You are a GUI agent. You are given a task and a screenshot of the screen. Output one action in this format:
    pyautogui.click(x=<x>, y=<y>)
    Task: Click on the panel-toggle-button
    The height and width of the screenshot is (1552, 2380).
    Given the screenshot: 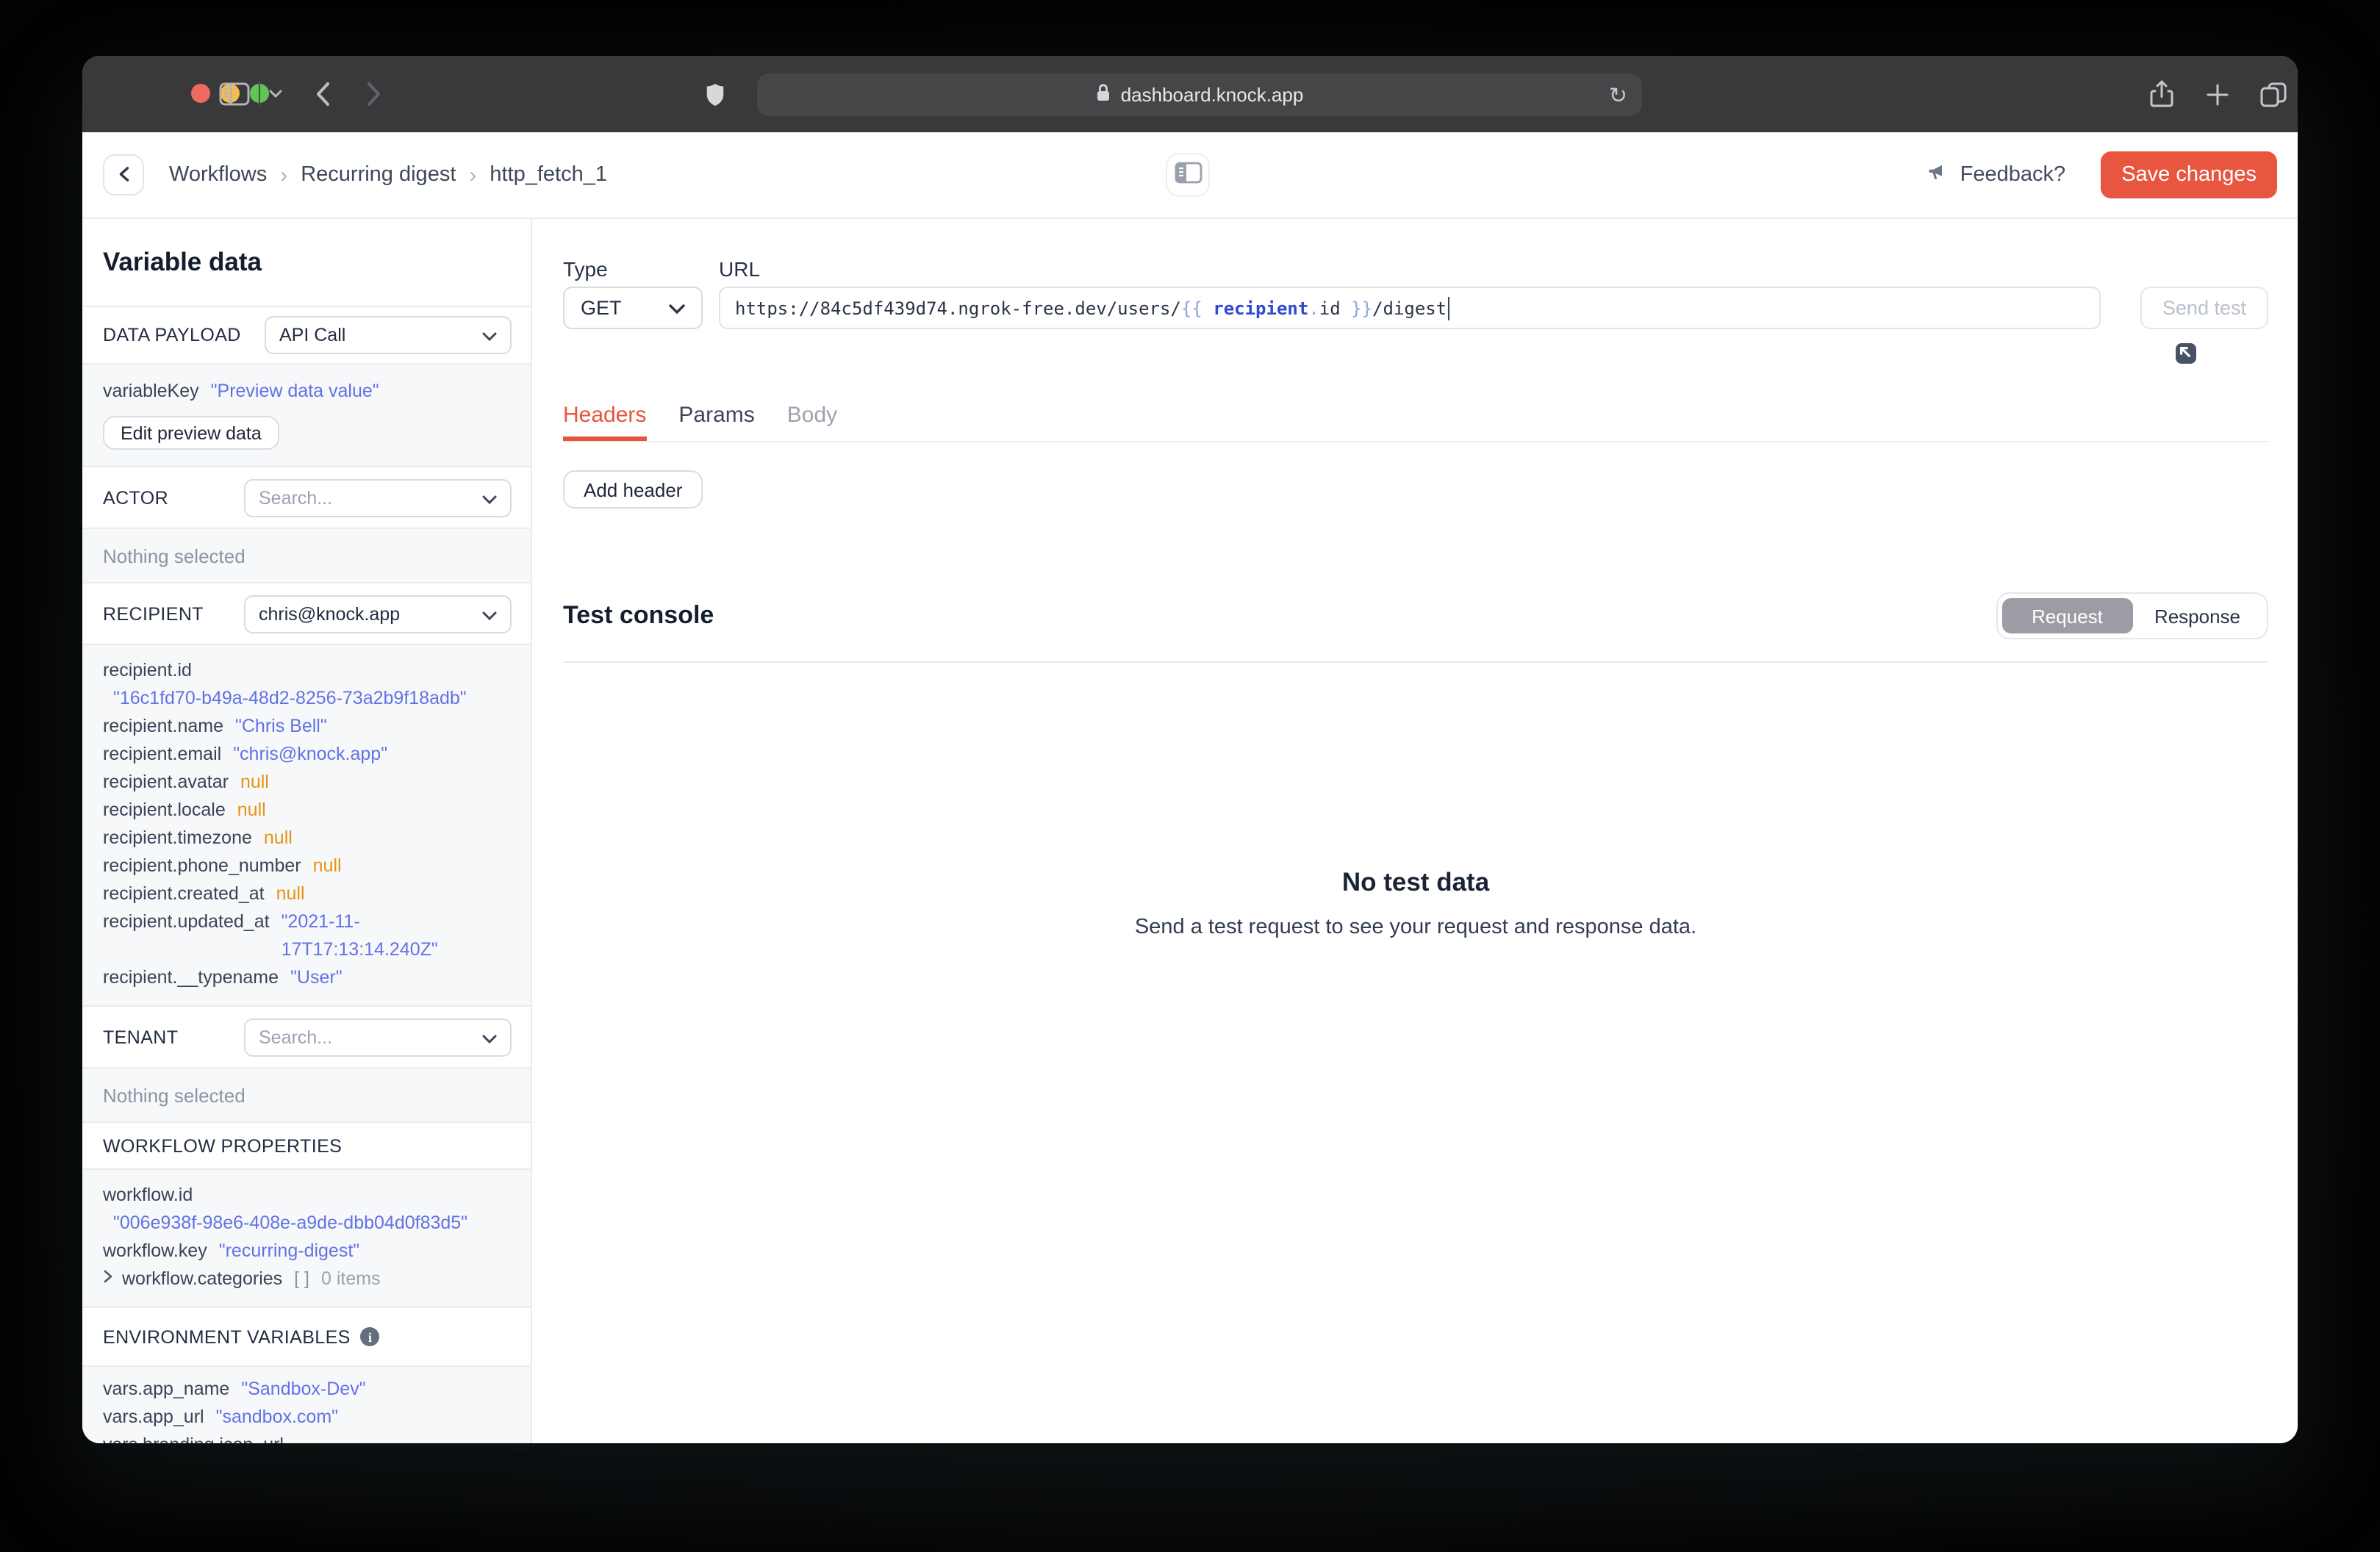 What is the action you would take?
    pyautogui.click(x=1188, y=175)
    